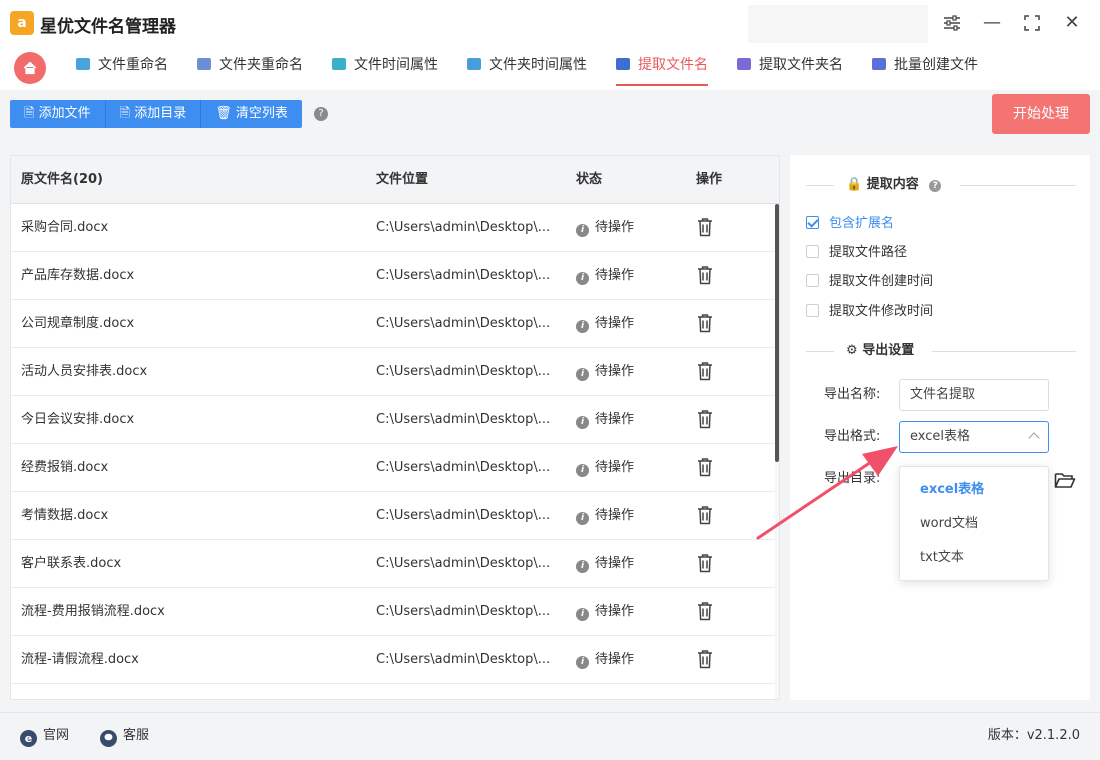 The width and height of the screenshot is (1100, 760). Describe the element at coordinates (62, 179) in the screenshot. I see `header-filename: 原文件名(20)` at that location.